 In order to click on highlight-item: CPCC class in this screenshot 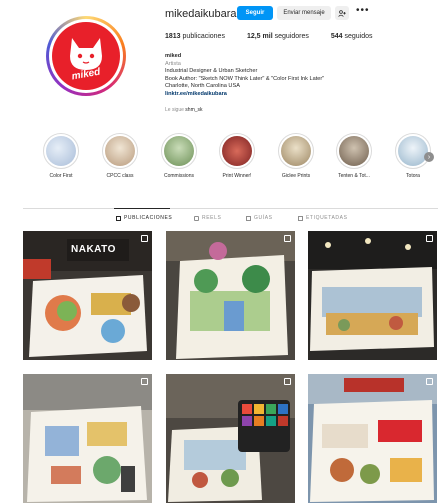, I will do `click(120, 156)`.